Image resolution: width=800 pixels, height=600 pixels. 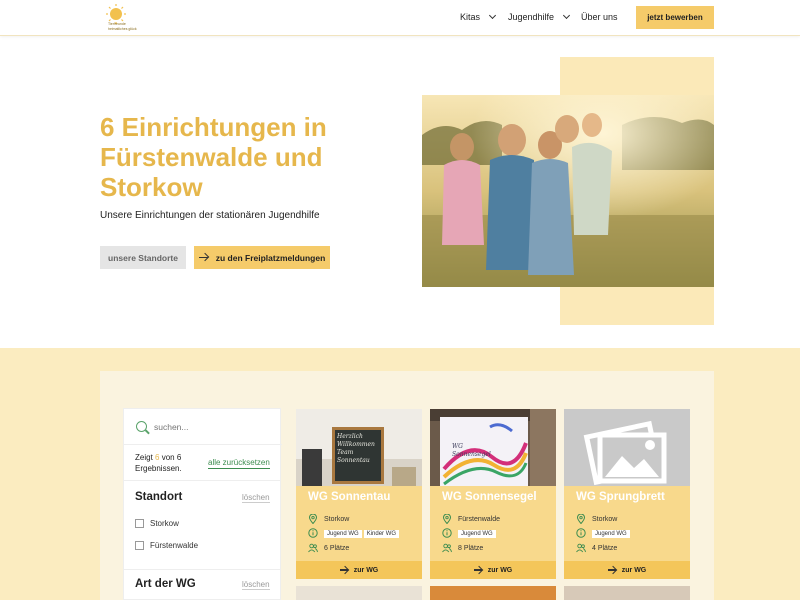 I want to click on logo: Tierfreunde heimatliches glück, so click(x=121, y=18).